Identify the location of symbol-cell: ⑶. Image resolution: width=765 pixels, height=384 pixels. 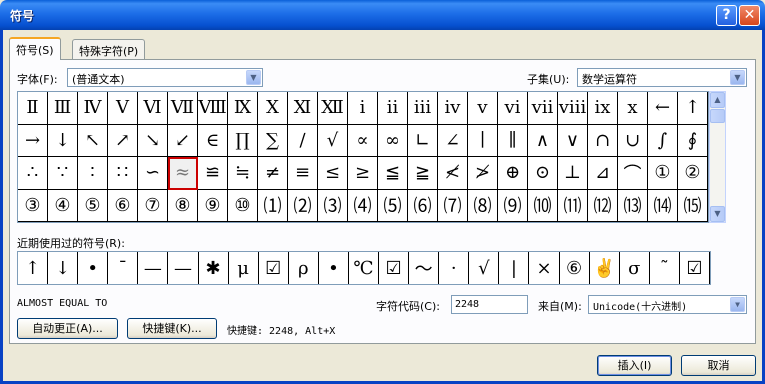
(333, 205).